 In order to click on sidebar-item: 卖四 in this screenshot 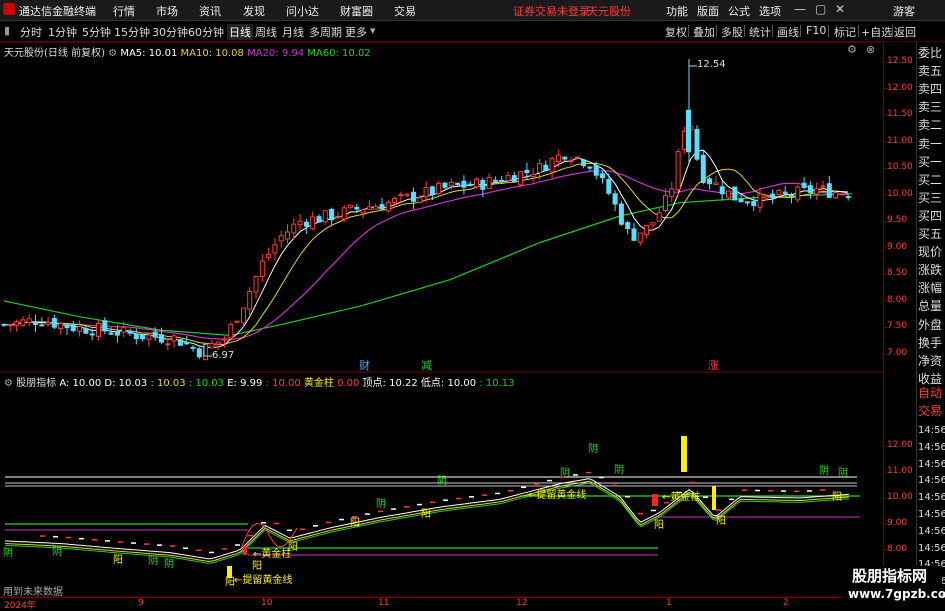, I will do `click(930, 89)`.